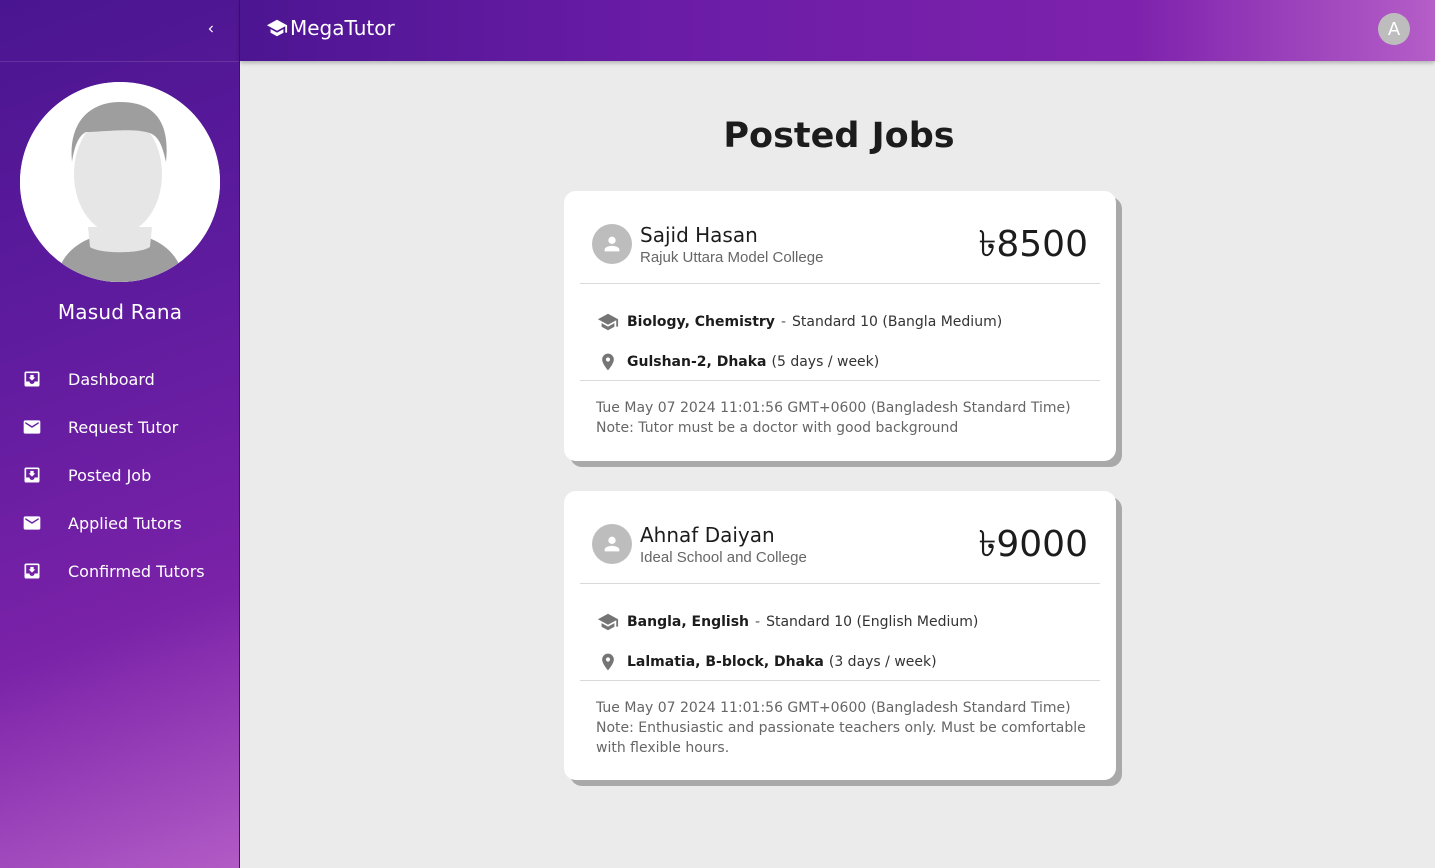 Image resolution: width=1435 pixels, height=868 pixels. Describe the element at coordinates (125, 523) in the screenshot. I see `sidebar-item-label: Applied Tutors` at that location.